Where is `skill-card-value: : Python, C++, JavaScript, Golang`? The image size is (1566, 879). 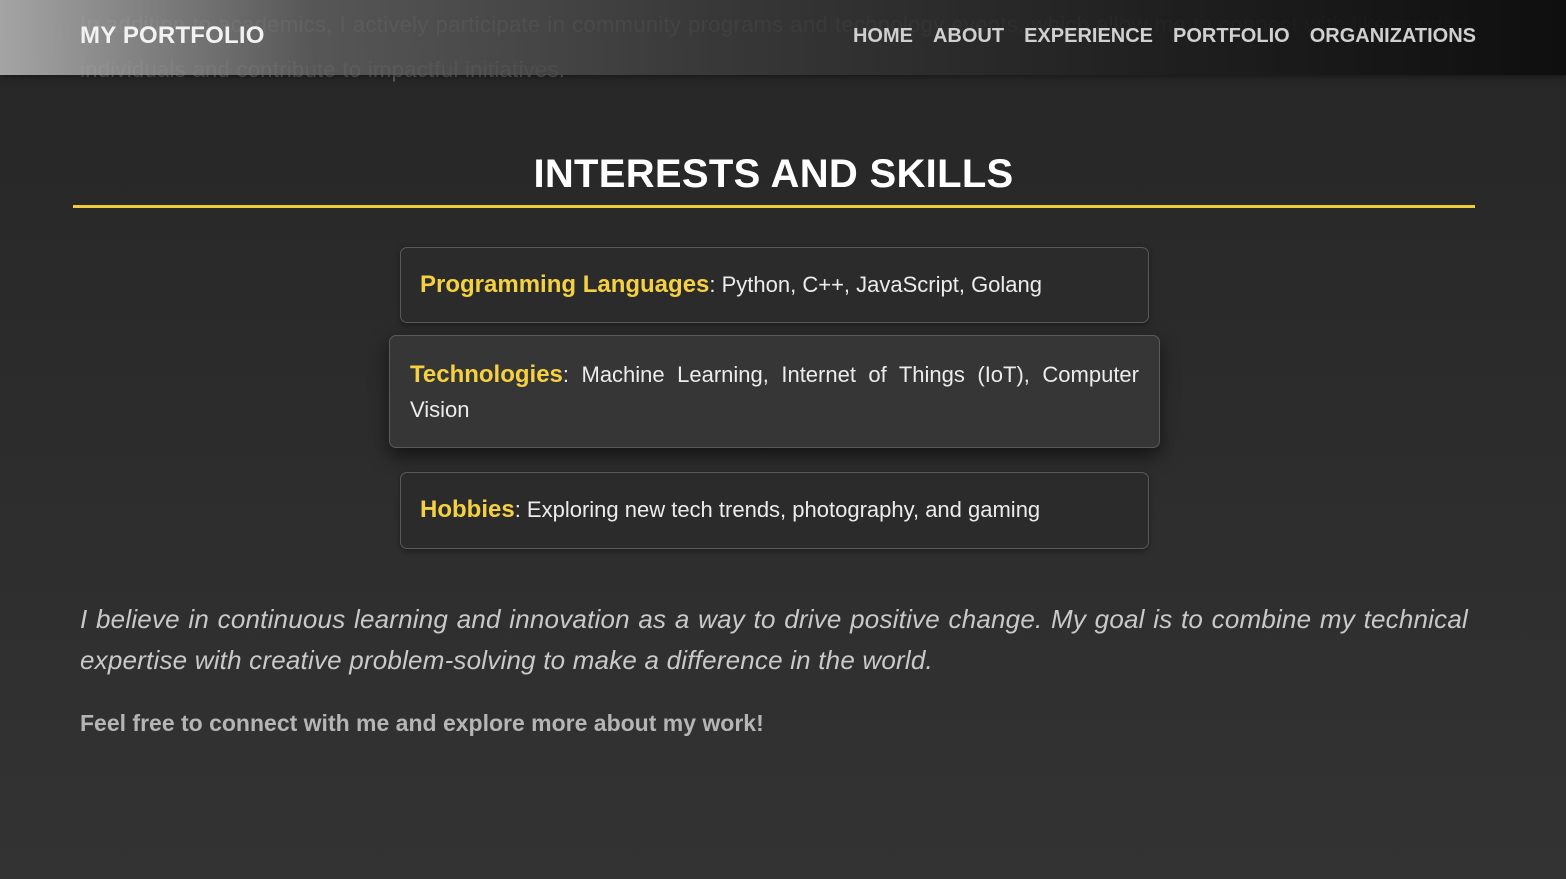 skill-card-value: : Python, C++, JavaScript, Golang is located at coordinates (876, 284).